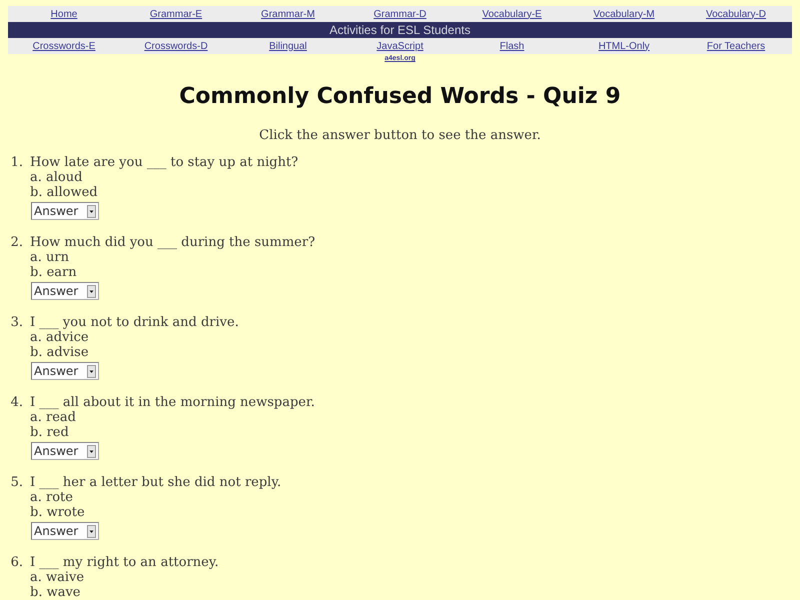 The width and height of the screenshot is (800, 600). Describe the element at coordinates (400, 14) in the screenshot. I see `nav-link: Grammar-D` at that location.